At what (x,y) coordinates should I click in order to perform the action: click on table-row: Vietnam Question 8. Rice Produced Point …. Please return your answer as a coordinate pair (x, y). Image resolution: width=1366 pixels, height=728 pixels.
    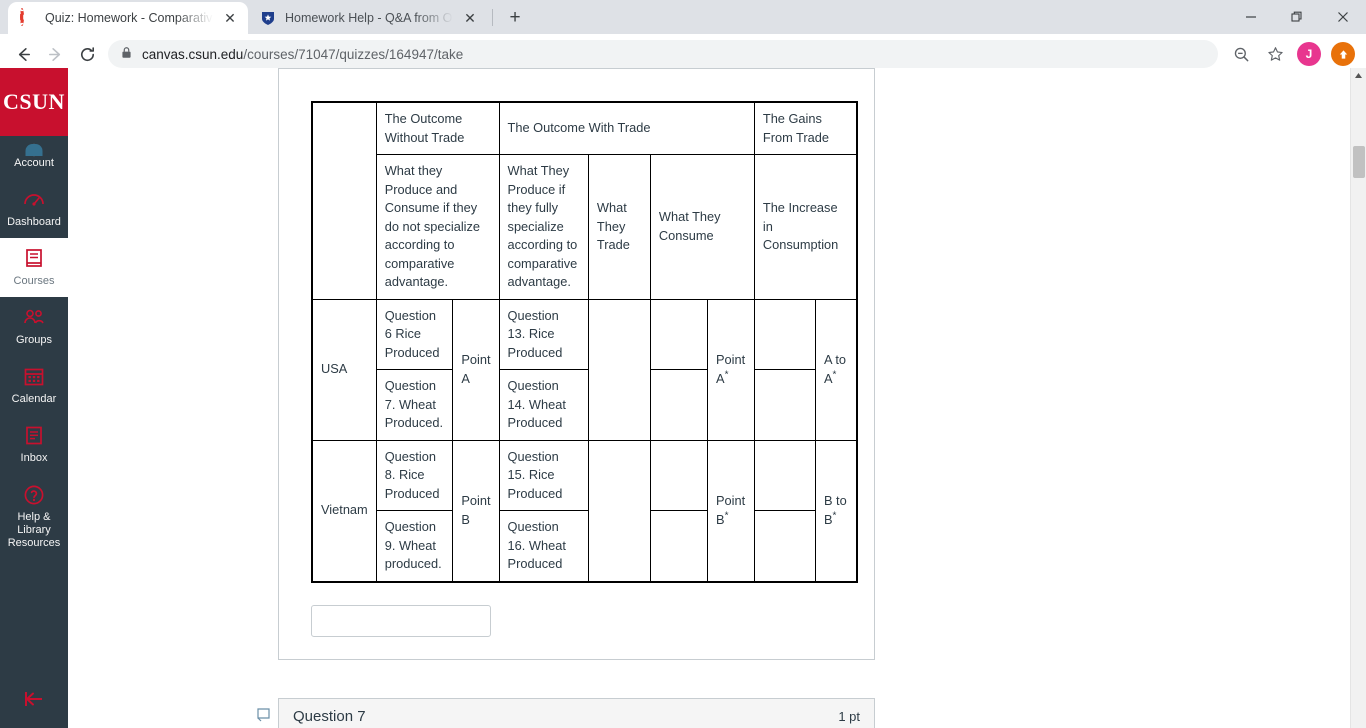
    Looking at the image, I should click on (584, 510).